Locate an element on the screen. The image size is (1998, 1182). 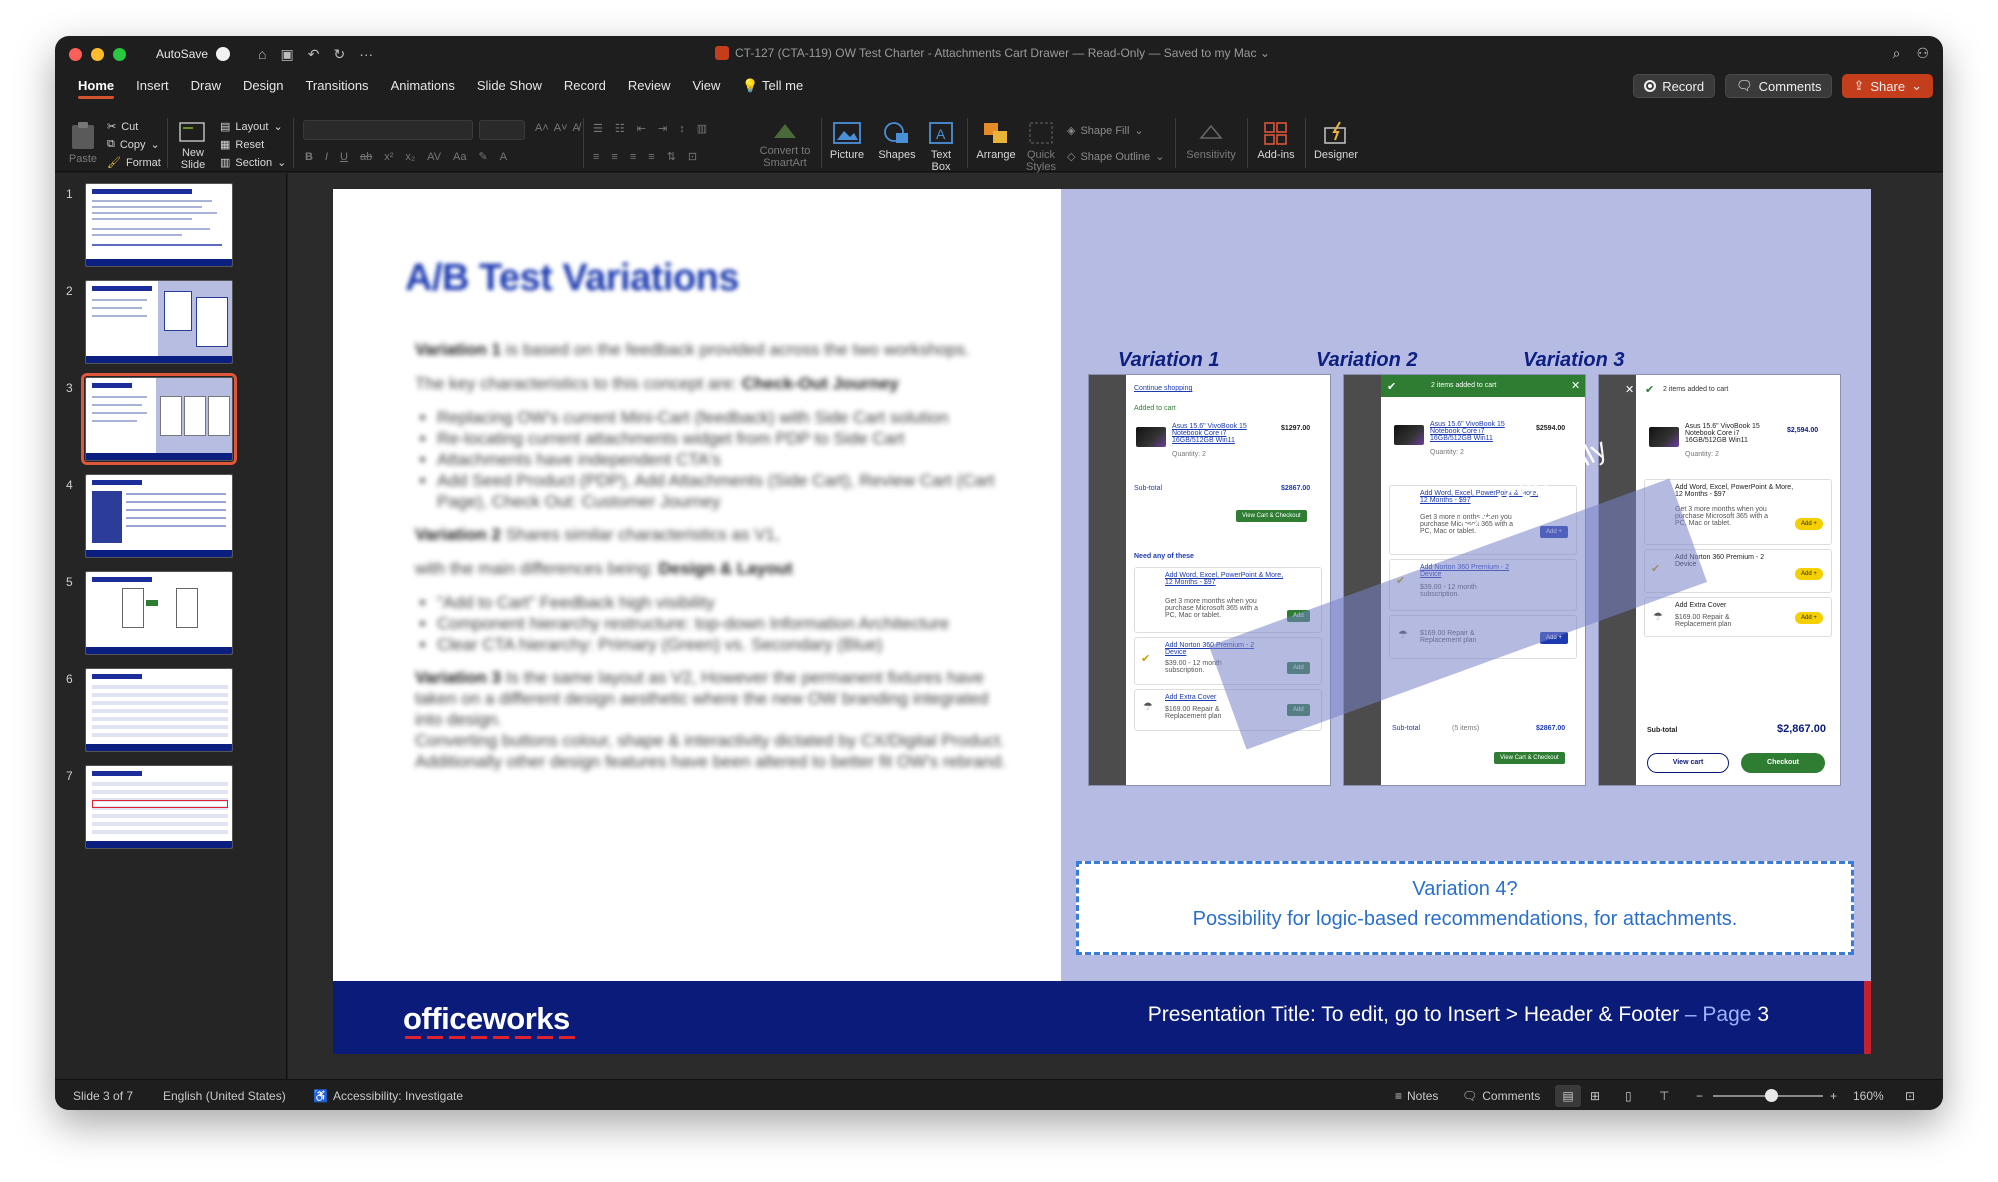
shapes-button: Shapes is located at coordinates (897, 140).